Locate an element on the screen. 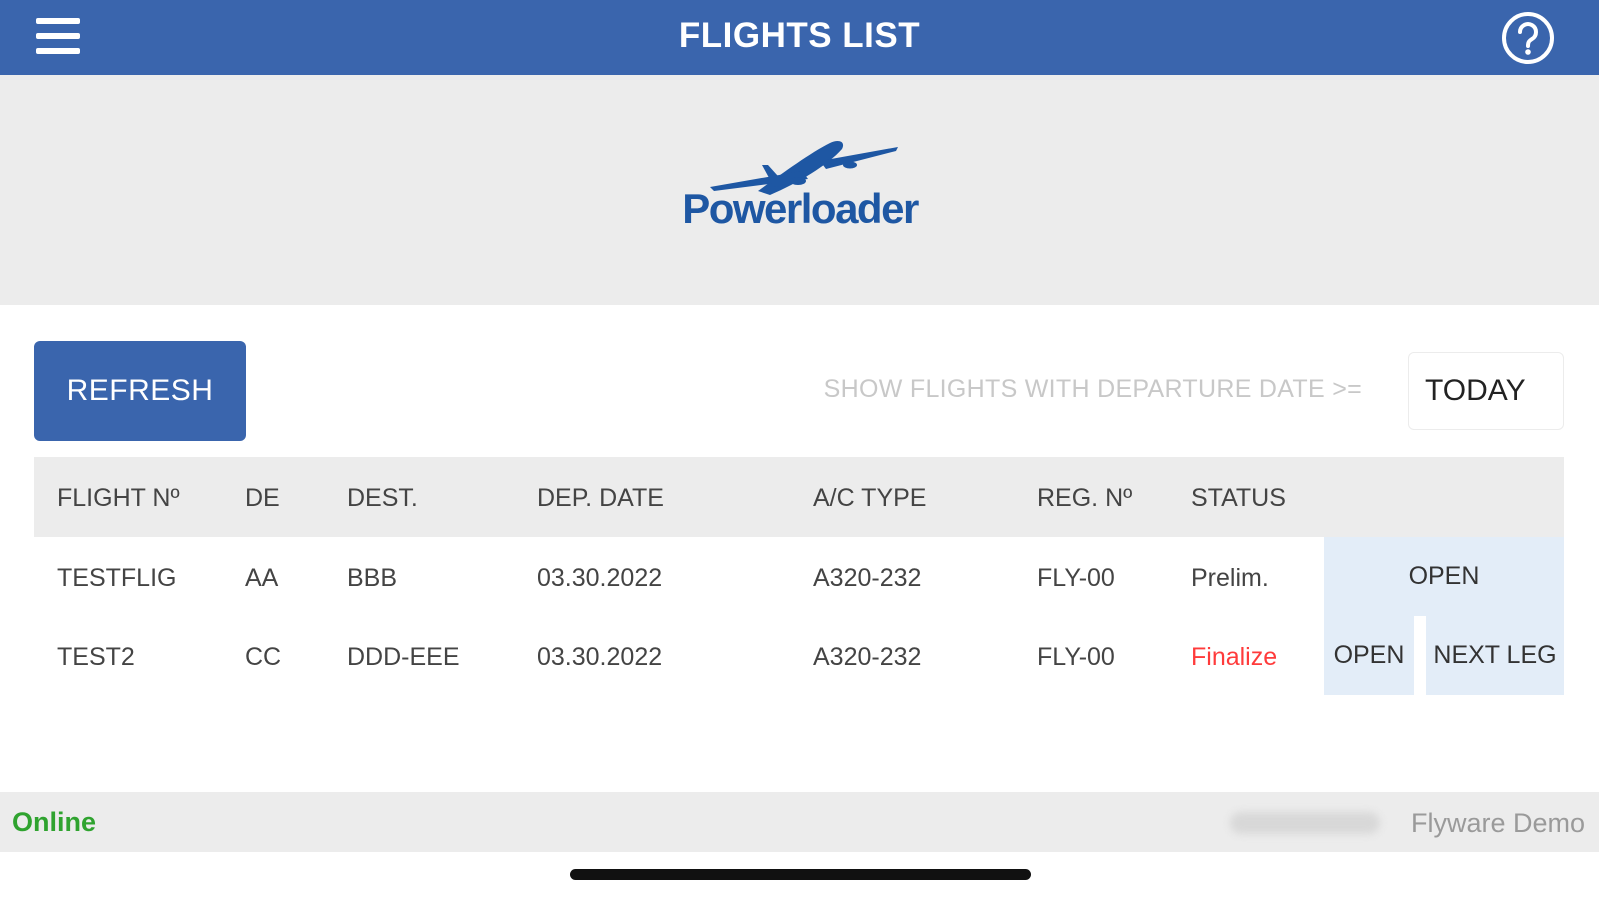 The image size is (1599, 900). next-leg-button: NEXT LEG is located at coordinates (1495, 655).